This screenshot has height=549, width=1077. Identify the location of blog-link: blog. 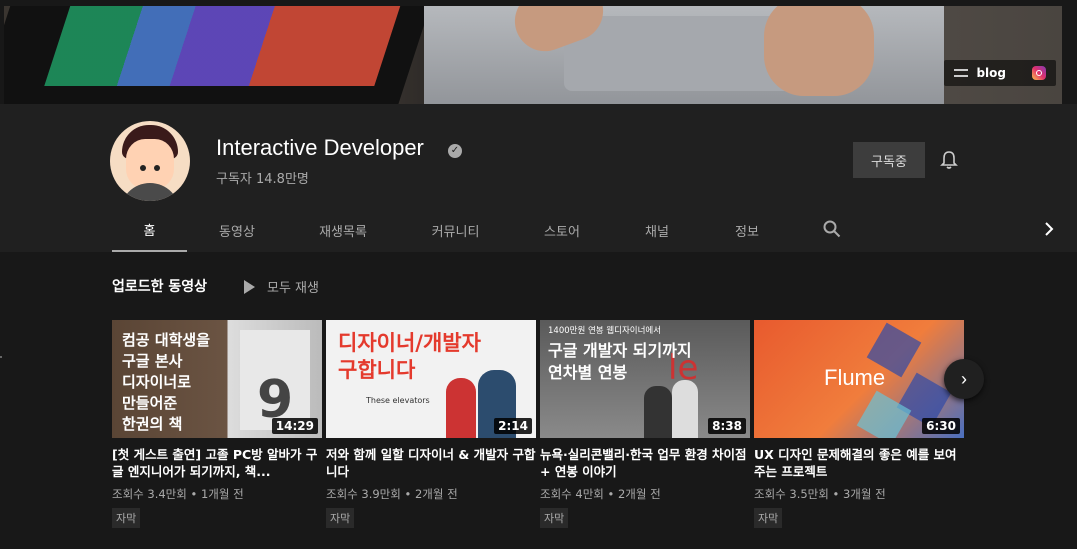
(991, 73).